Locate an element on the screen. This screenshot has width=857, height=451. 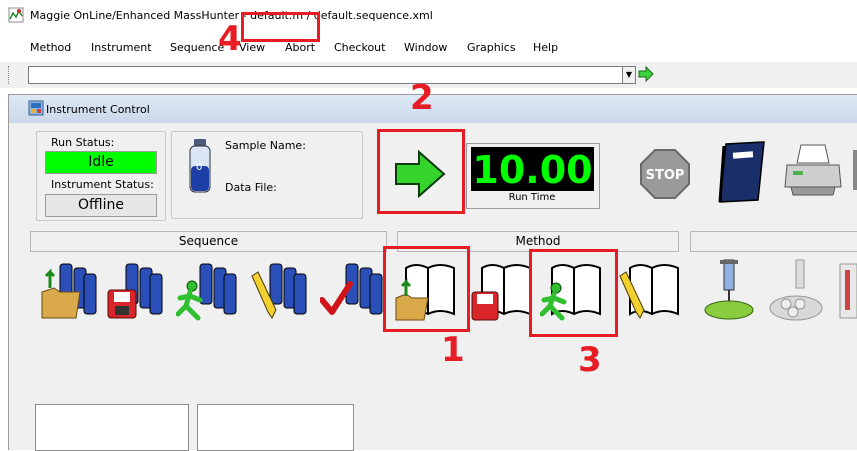
stop-icon: STOP is located at coordinates (665, 174).